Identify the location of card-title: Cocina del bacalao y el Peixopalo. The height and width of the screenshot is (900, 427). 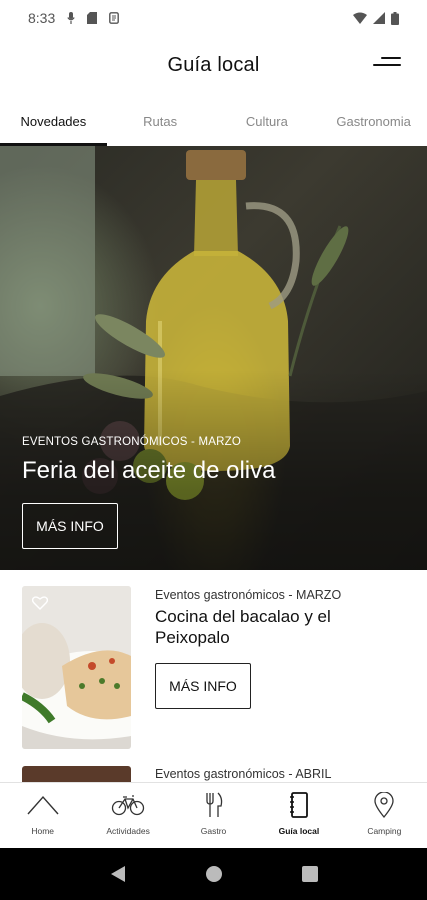
(243, 627).